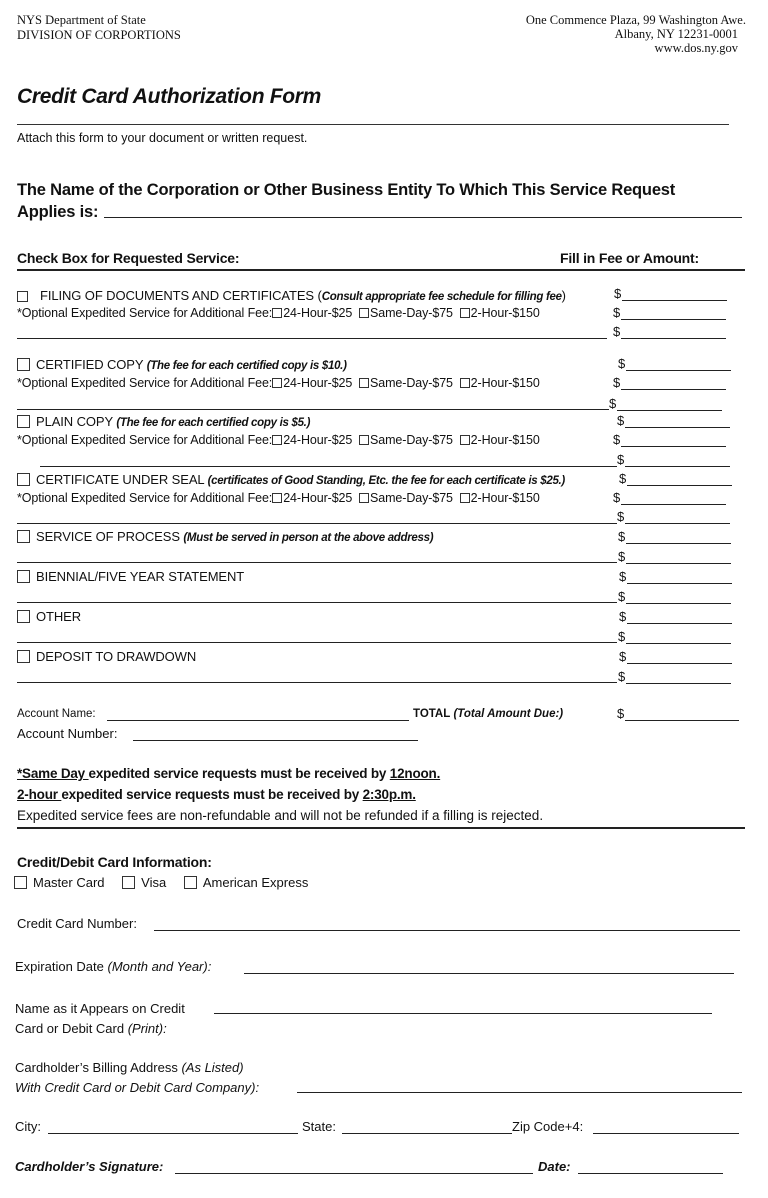  I want to click on total-label: TOTAL (Total Amount Due:), so click(488, 714).